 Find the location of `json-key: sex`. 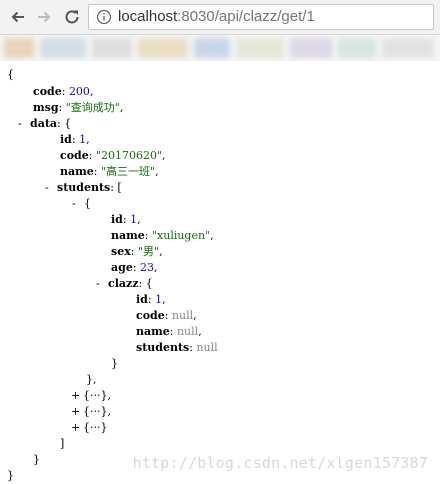

json-key: sex is located at coordinates (121, 251).